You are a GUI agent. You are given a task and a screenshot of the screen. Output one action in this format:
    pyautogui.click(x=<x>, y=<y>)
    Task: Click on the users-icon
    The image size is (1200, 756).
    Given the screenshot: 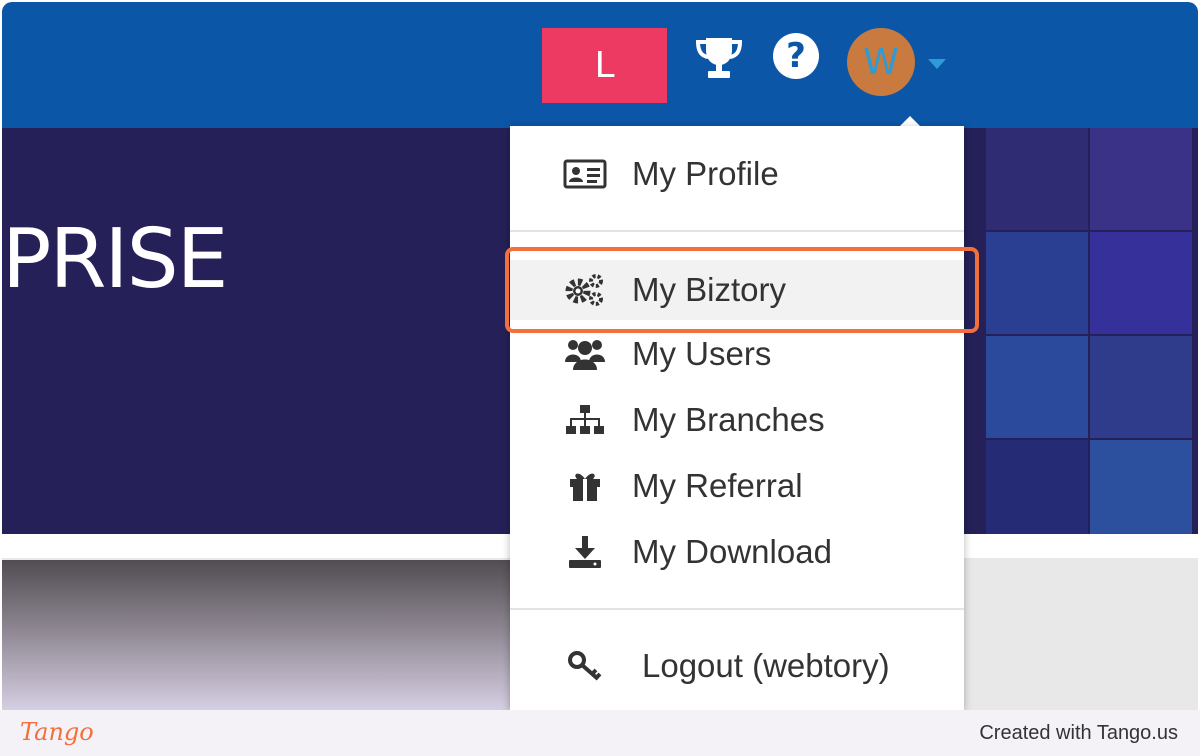 What is the action you would take?
    pyautogui.click(x=585, y=354)
    